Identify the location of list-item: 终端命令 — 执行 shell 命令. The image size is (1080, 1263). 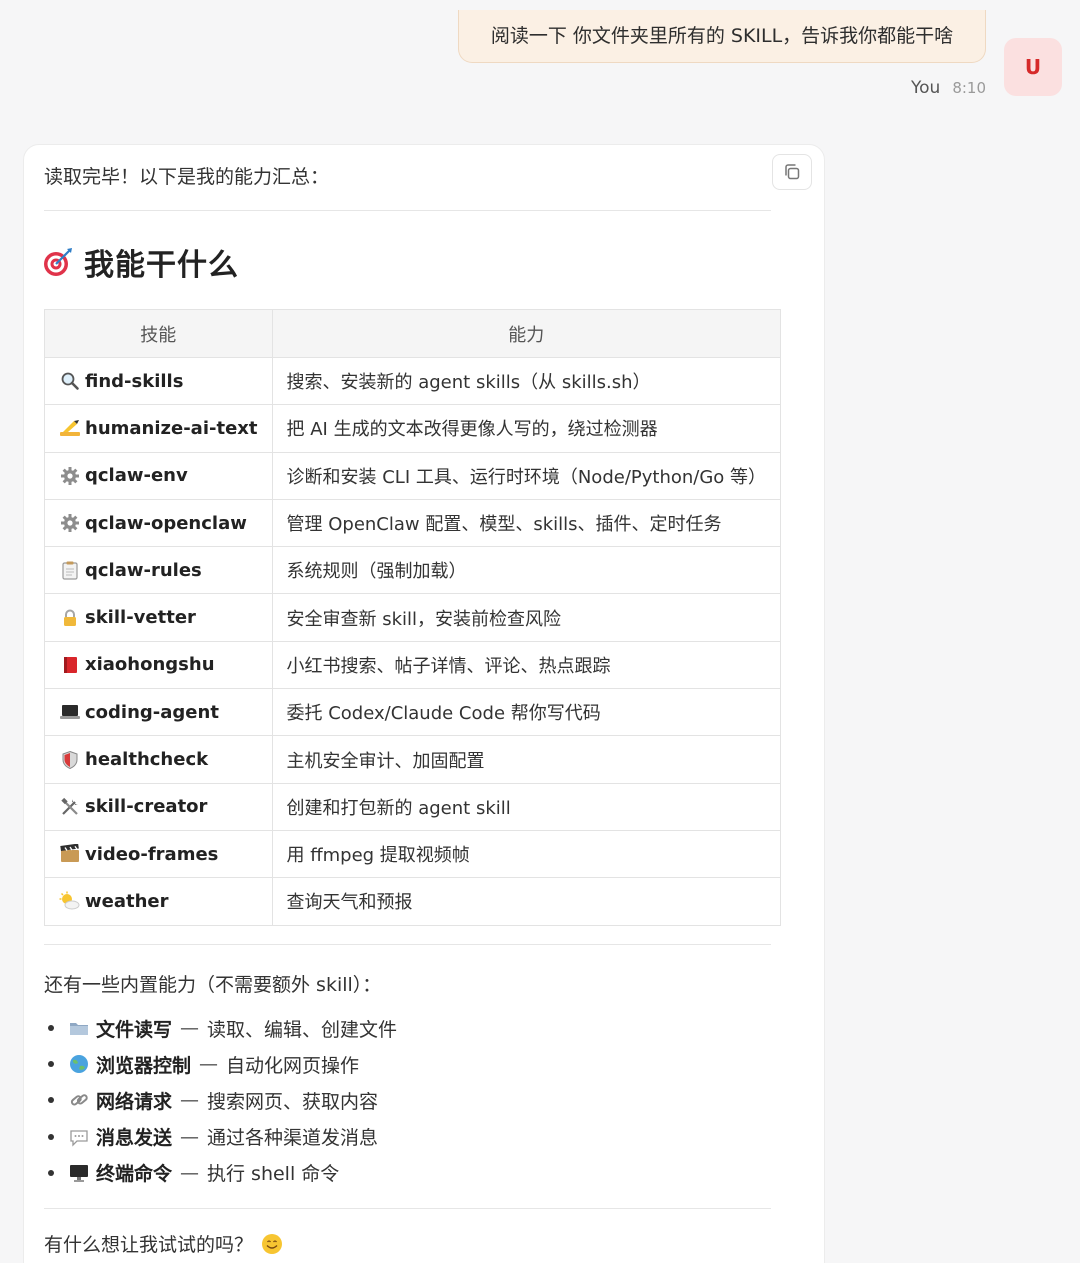
(220, 1173).